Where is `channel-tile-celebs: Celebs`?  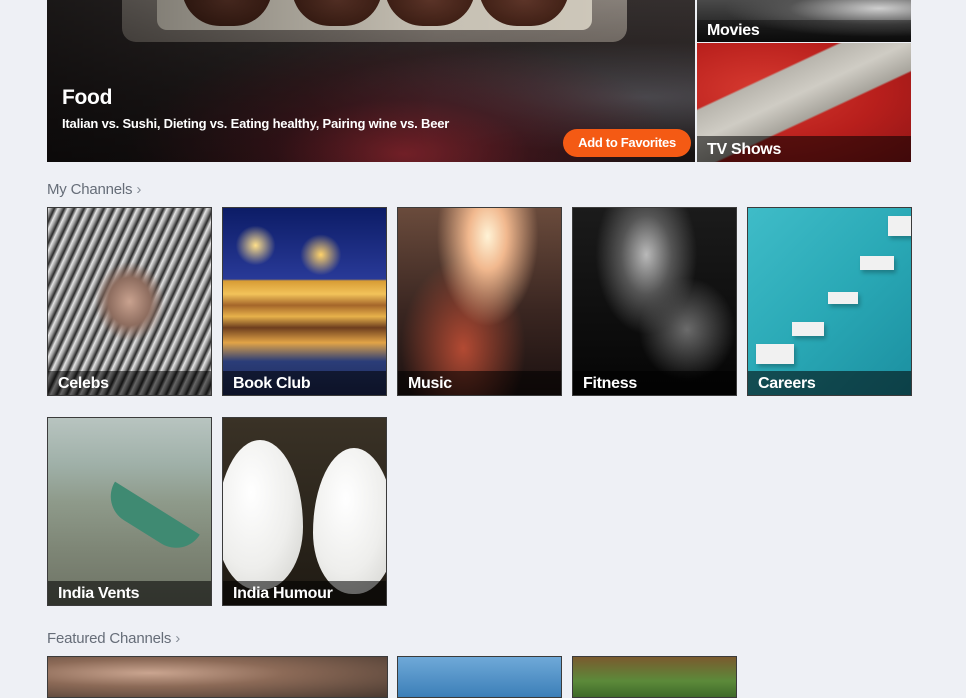 channel-tile-celebs: Celebs is located at coordinates (129, 301).